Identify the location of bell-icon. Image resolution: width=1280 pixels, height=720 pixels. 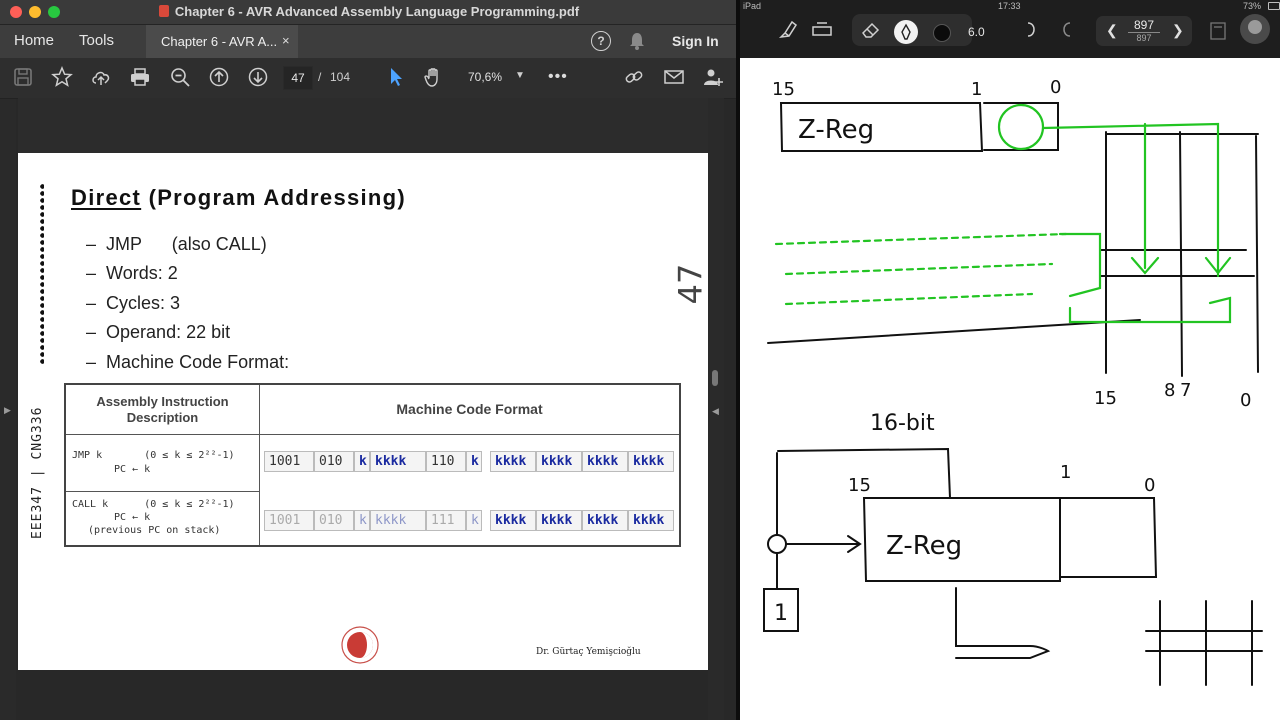
(637, 41).